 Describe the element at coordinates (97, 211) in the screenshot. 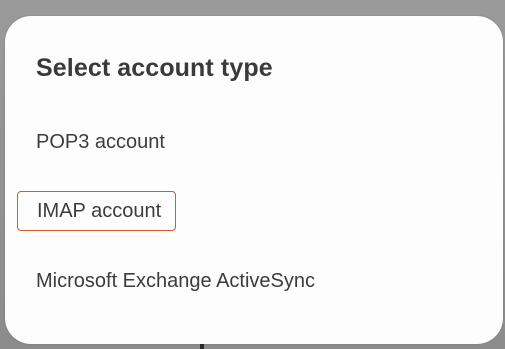

I see `option-imap-account: IMAP account` at that location.